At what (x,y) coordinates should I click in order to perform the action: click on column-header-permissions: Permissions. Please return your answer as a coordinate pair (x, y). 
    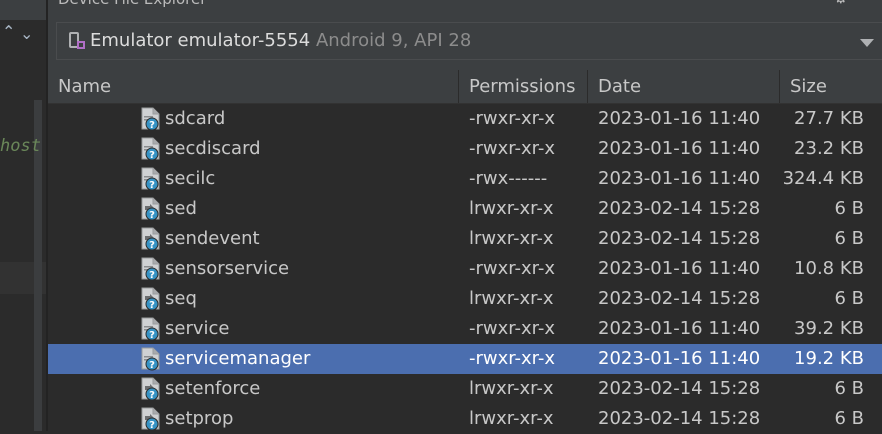
    Looking at the image, I should click on (523, 86).